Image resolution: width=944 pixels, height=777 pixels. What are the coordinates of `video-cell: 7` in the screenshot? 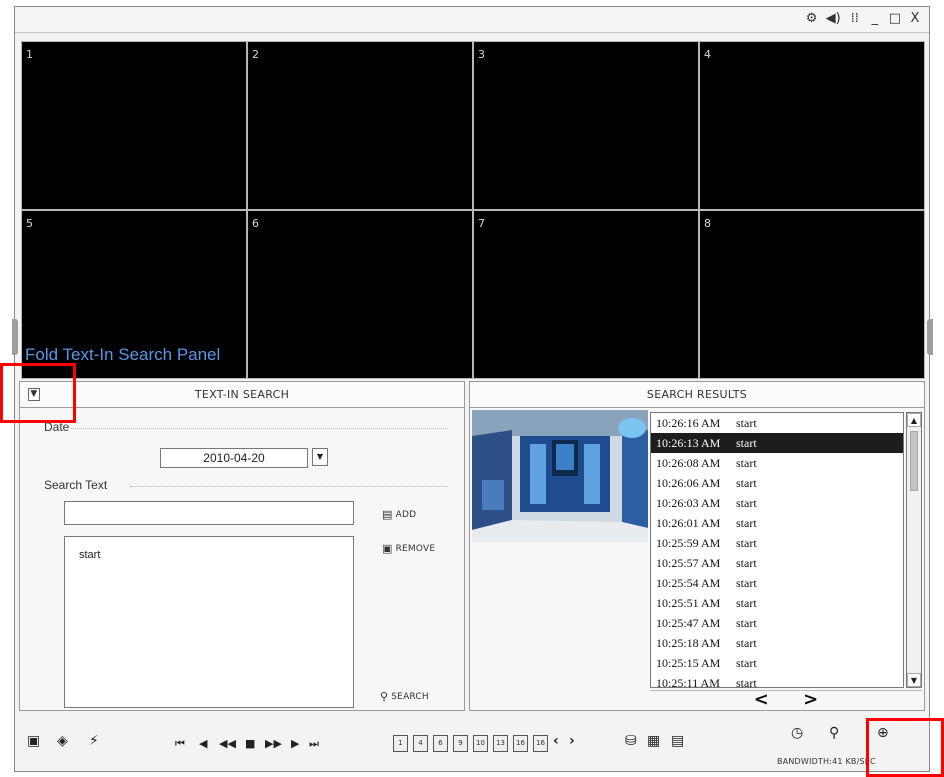 It's located at (586, 294).